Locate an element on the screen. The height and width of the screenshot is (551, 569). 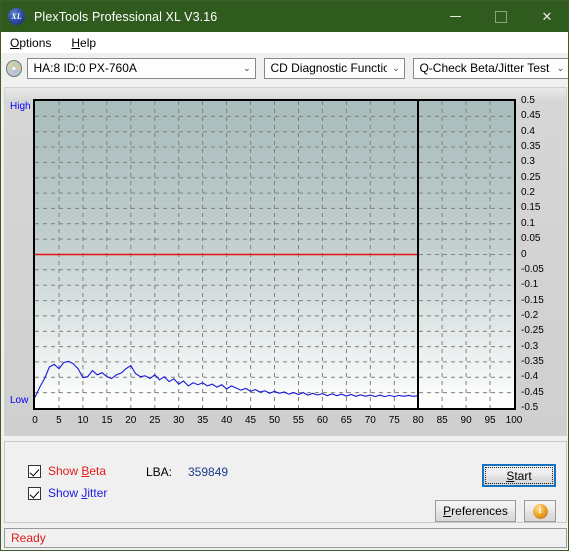
lba-value: 359849 is located at coordinates (208, 472).